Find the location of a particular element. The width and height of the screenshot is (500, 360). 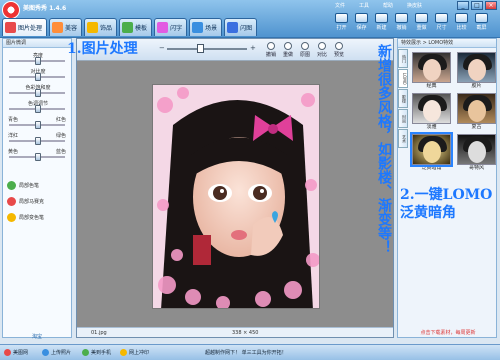

effects-panel-header: 特效展示 > LOMO特效 is located at coordinates (447, 43).